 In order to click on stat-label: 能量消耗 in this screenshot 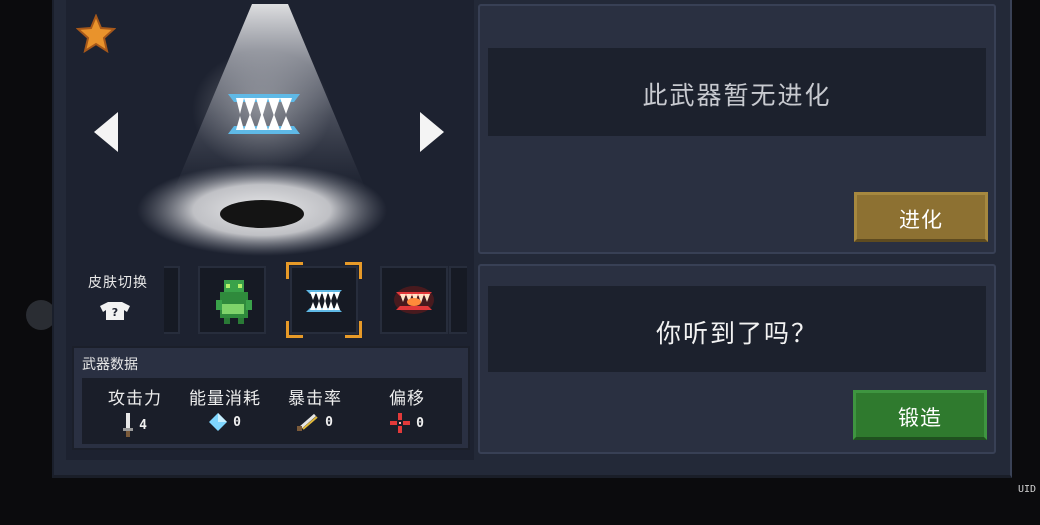, I will do `click(225, 399)`.